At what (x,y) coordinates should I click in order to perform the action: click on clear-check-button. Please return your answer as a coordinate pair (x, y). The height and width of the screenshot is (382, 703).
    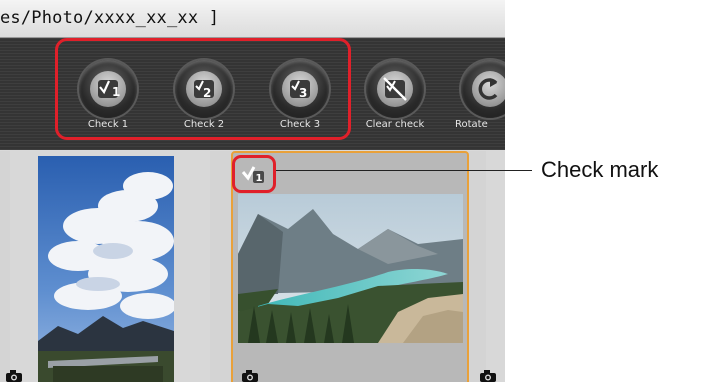
    Looking at the image, I should click on (395, 89).